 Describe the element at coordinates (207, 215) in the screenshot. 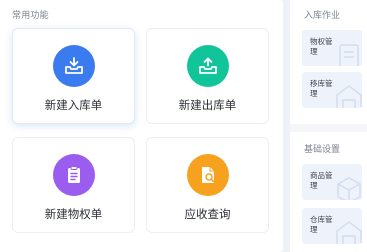

I see `receivables-query-label: 应收查询` at that location.